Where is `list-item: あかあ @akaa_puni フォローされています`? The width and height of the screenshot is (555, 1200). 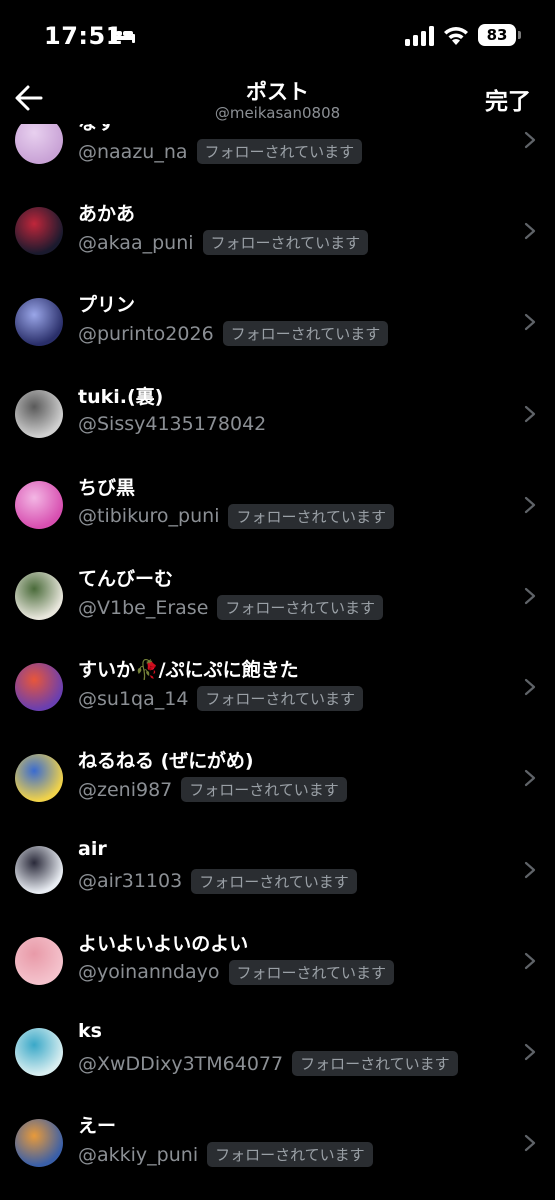 list-item: あかあ @akaa_puni フォローされています is located at coordinates (277, 230).